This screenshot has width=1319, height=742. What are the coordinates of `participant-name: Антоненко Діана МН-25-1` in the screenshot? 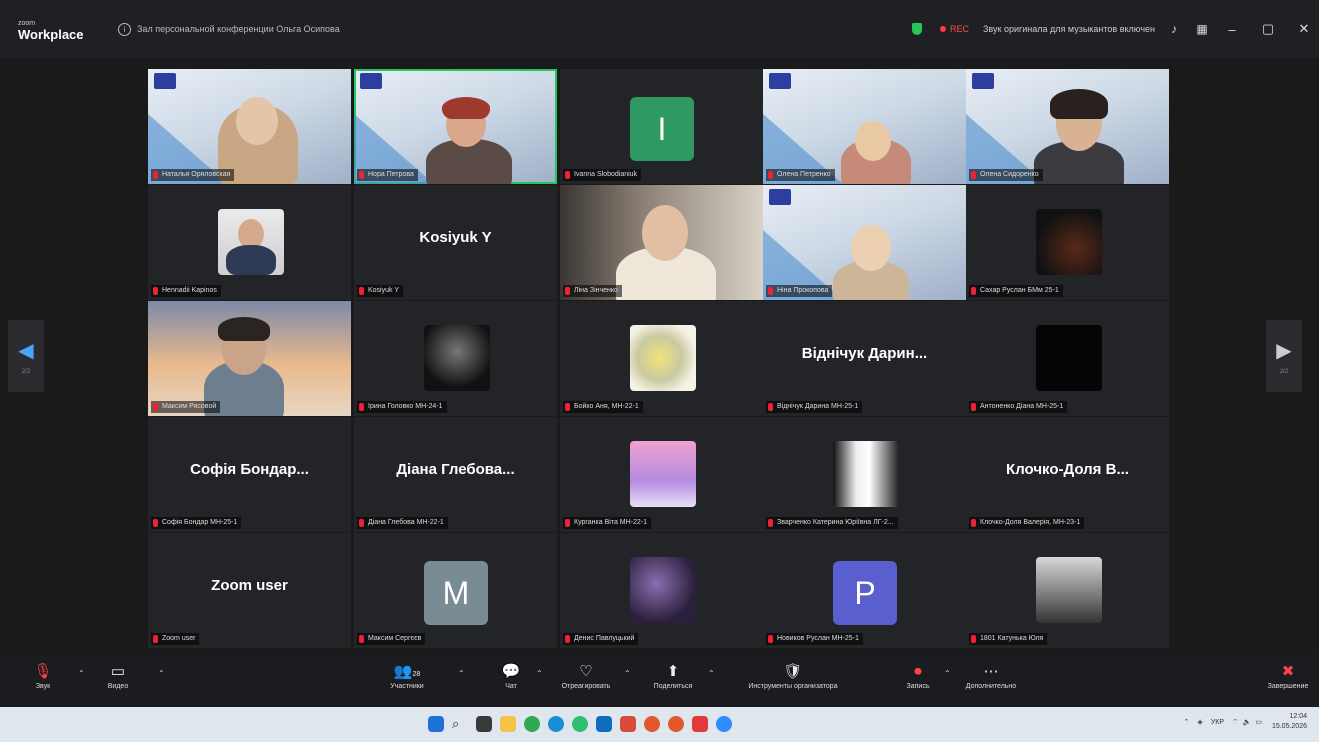 It's located at (1018, 407).